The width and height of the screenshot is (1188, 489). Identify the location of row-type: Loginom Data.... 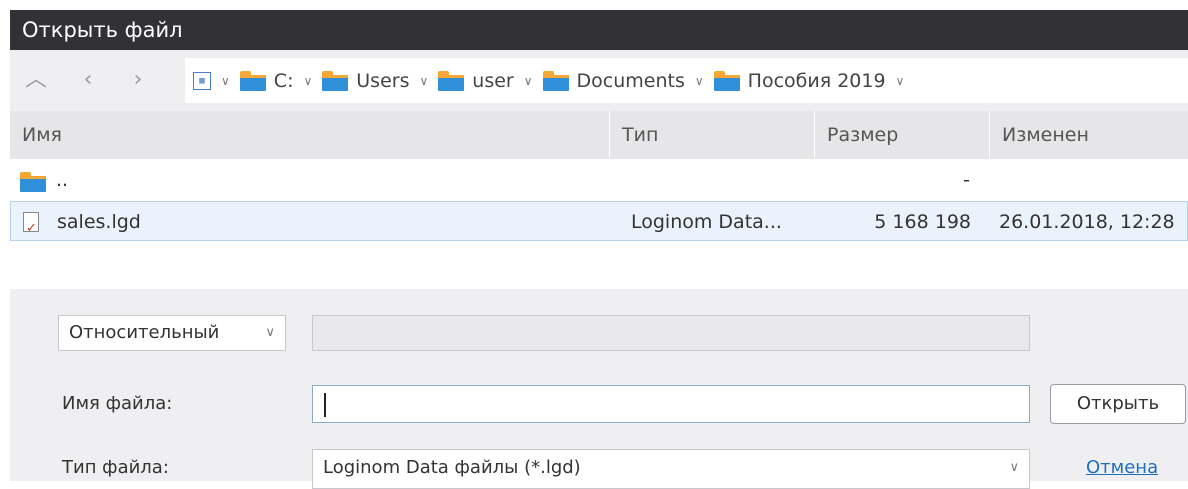
(706, 222).